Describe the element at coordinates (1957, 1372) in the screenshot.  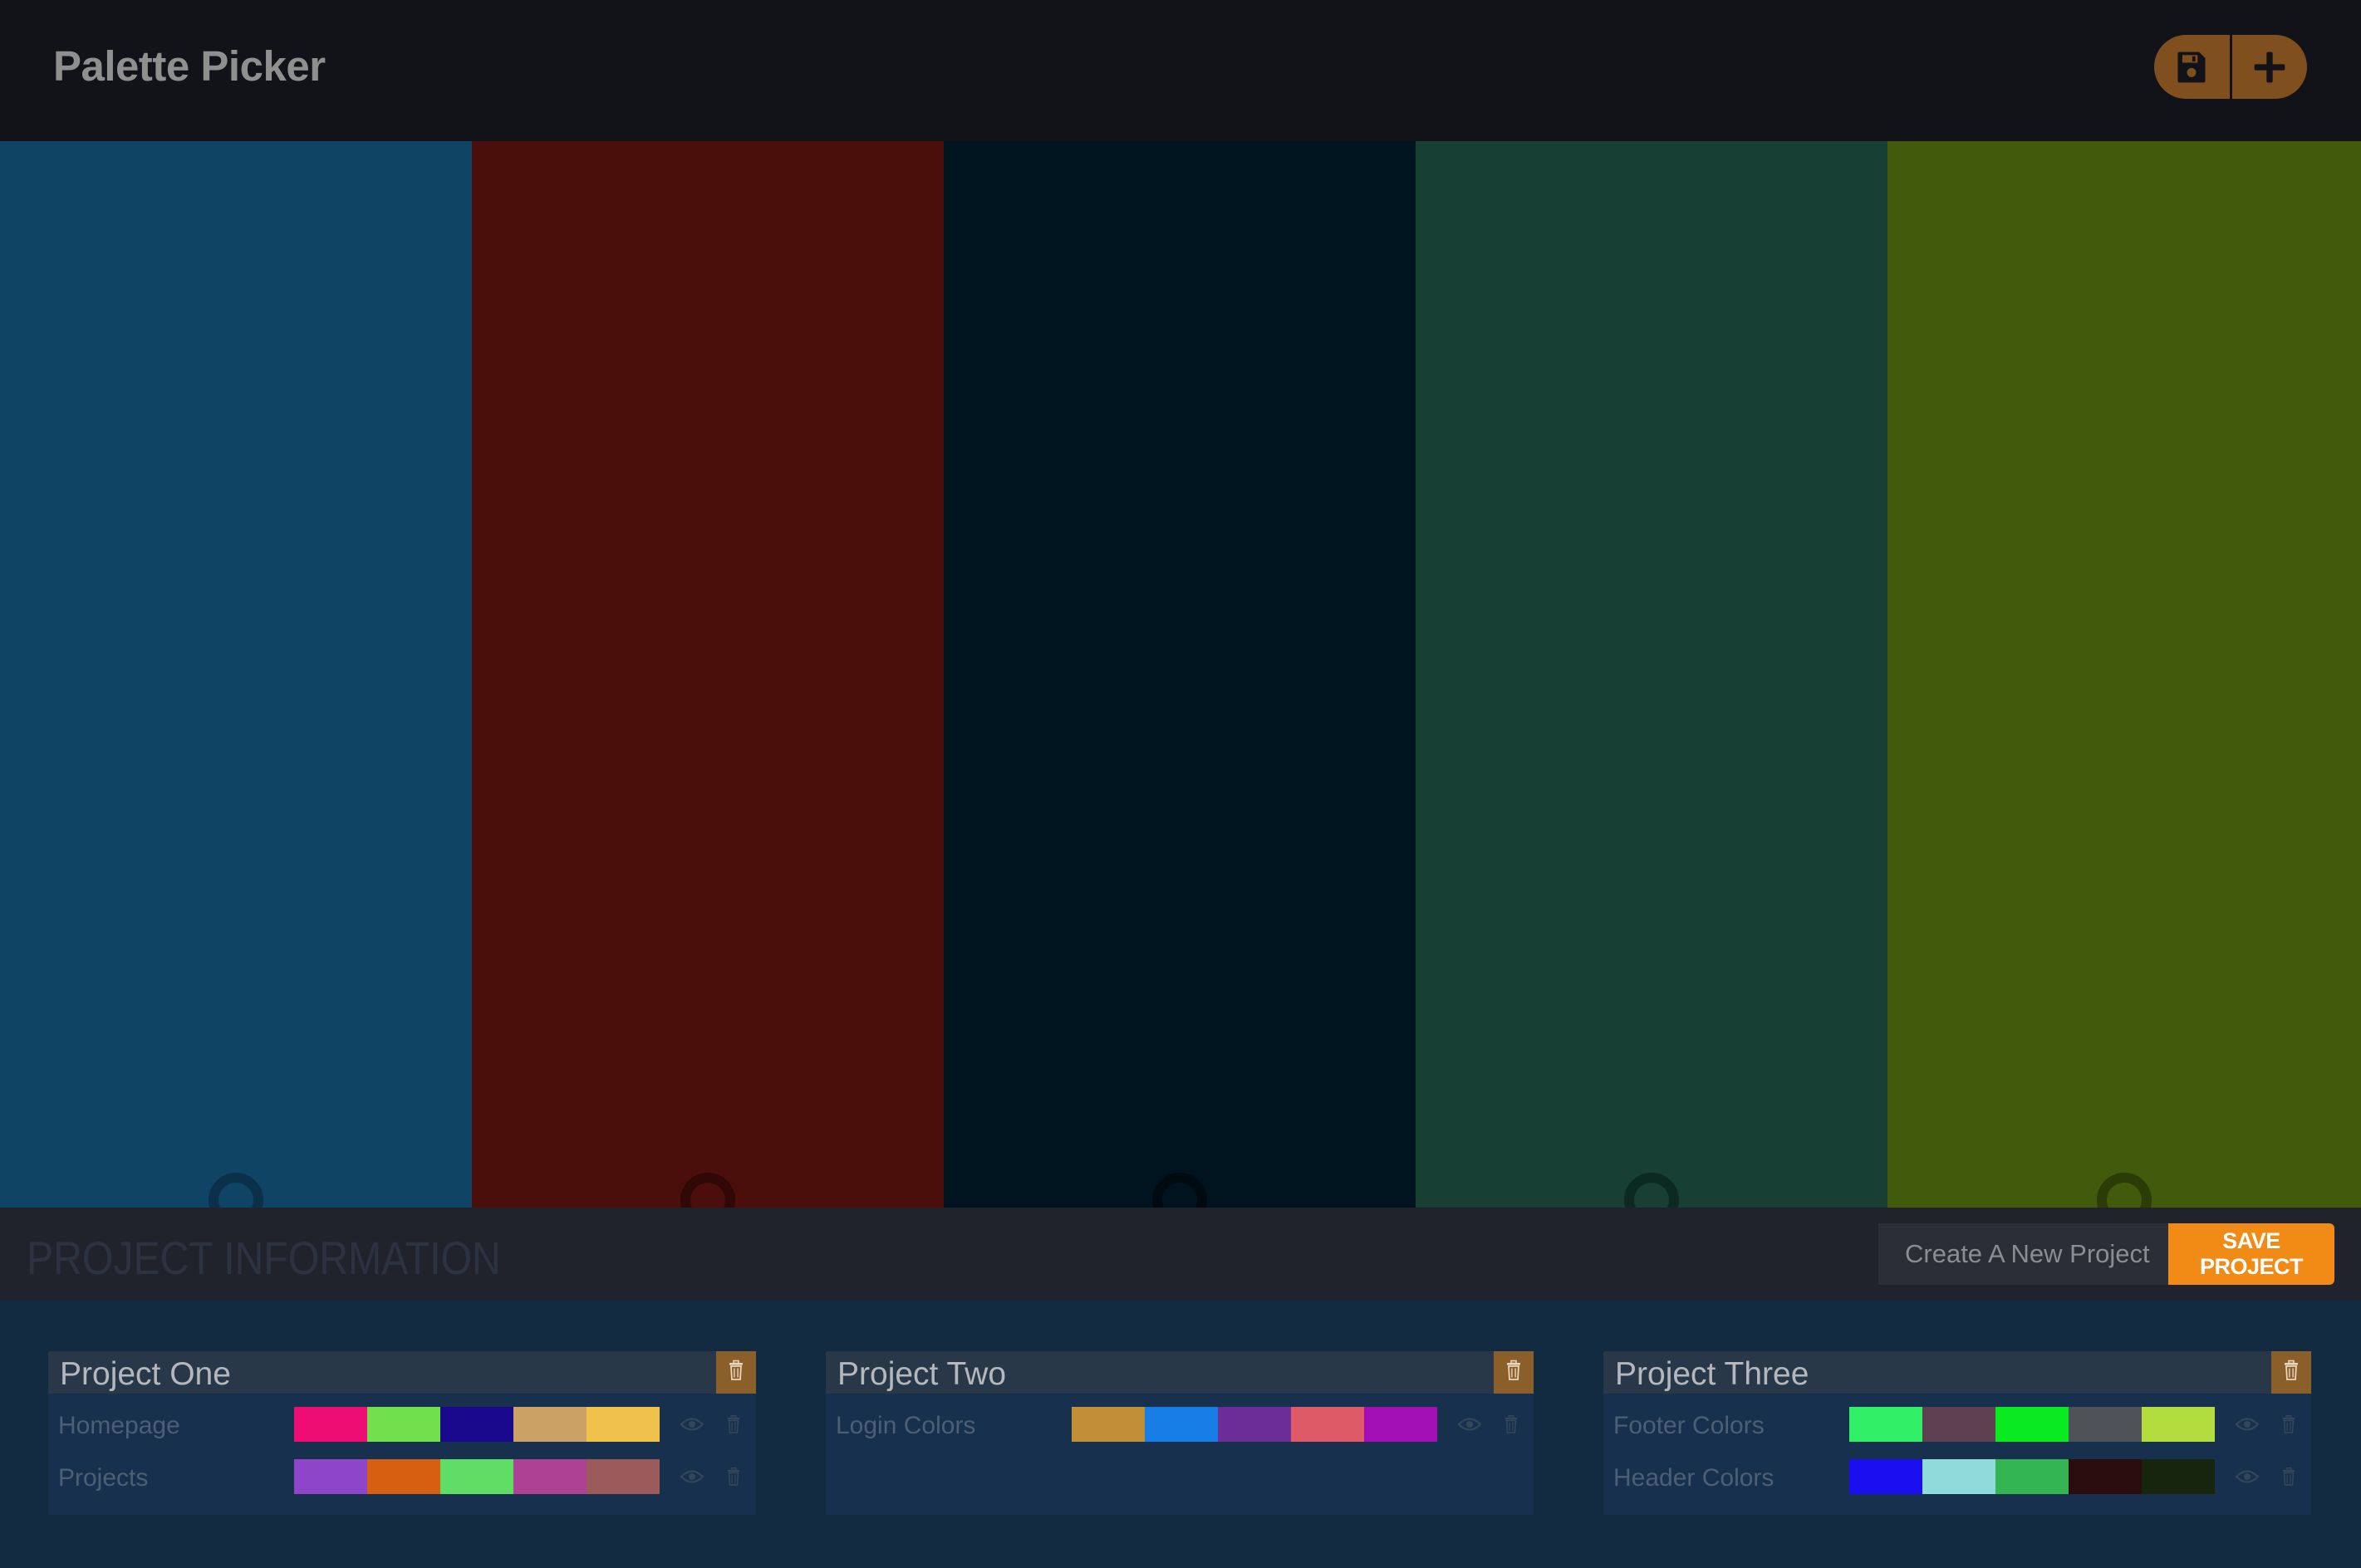
I see `project-card-header: Project Three` at that location.